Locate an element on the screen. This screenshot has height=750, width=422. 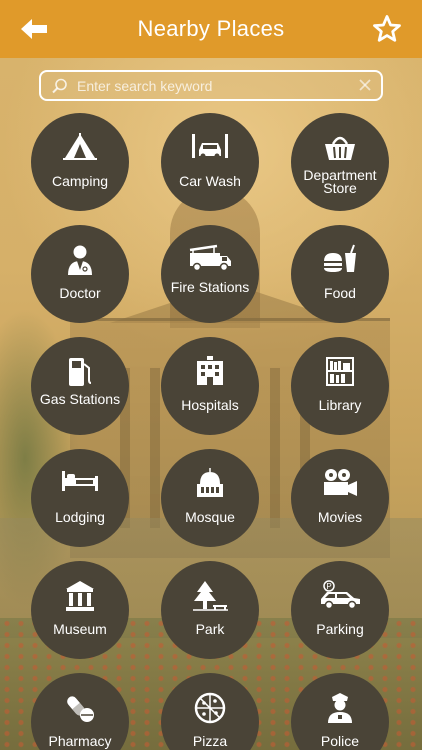
search-input is located at coordinates (217, 86).